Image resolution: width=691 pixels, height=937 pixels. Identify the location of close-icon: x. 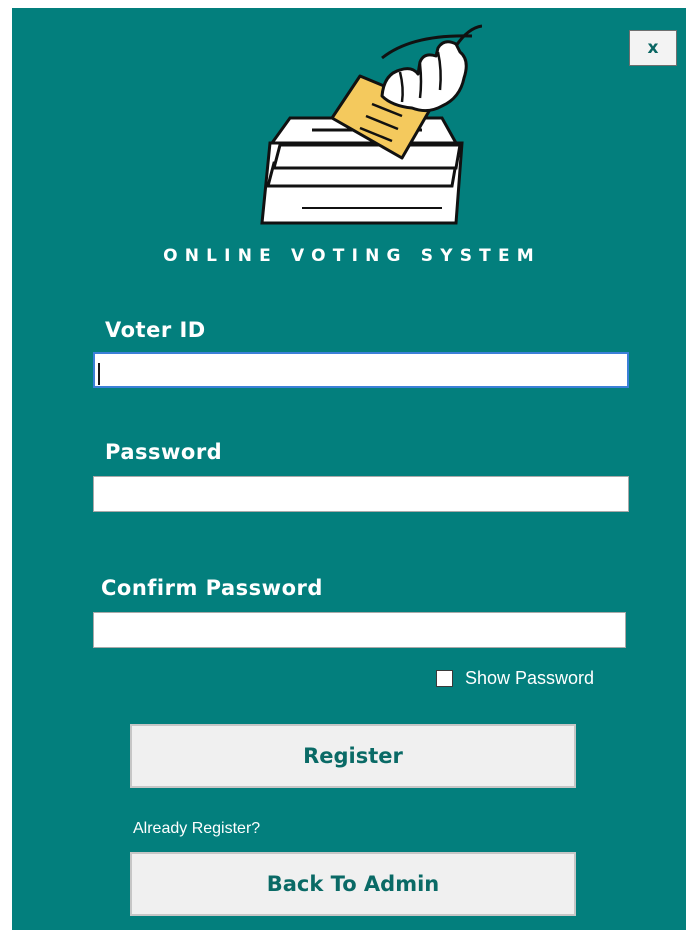
(653, 48).